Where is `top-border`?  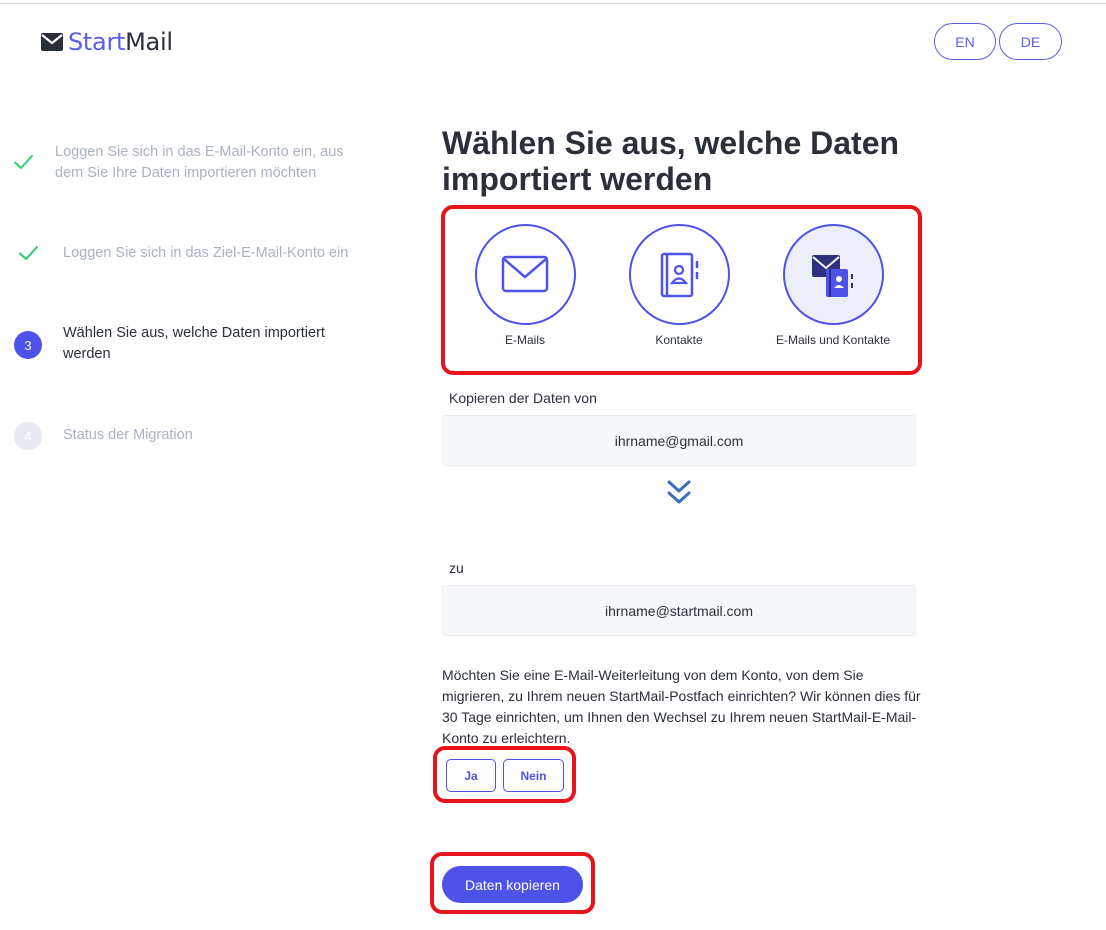
top-border is located at coordinates (553, 2).